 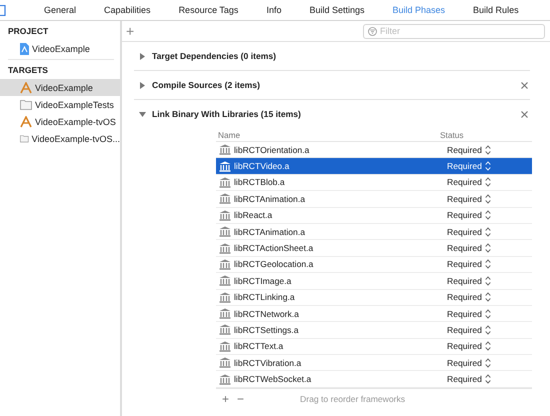 What do you see at coordinates (496, 10) in the screenshot?
I see `tab: Build Rules` at bounding box center [496, 10].